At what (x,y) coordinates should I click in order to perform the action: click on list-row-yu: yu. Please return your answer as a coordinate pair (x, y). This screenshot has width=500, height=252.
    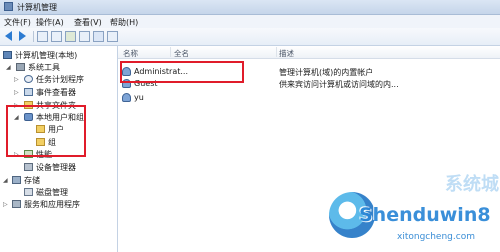
    Looking at the image, I should click on (309, 97).